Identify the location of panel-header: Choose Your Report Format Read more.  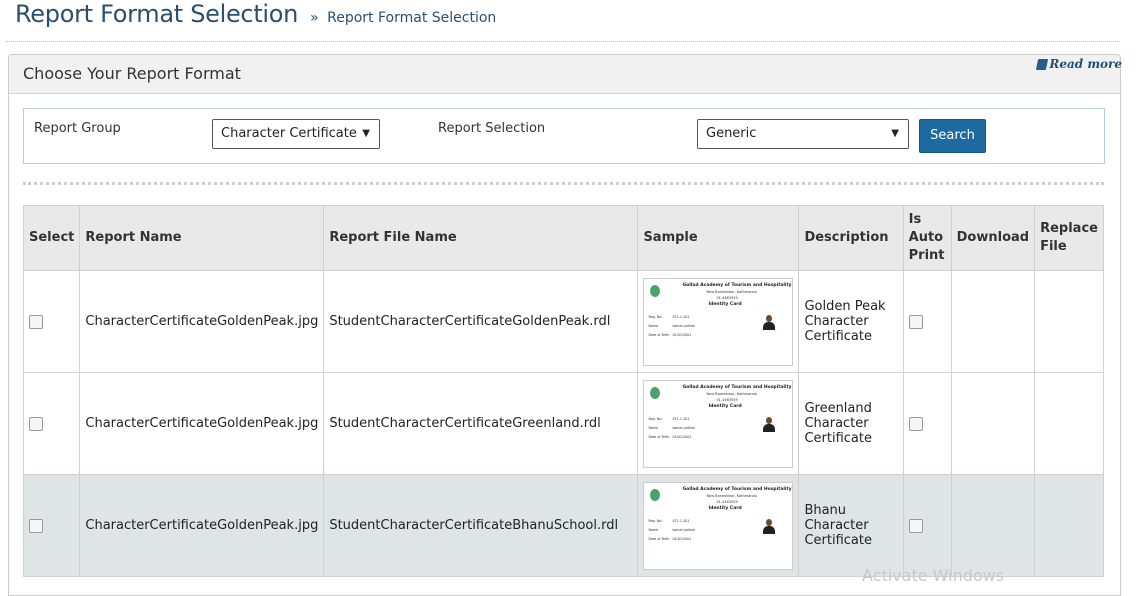
(565, 74).